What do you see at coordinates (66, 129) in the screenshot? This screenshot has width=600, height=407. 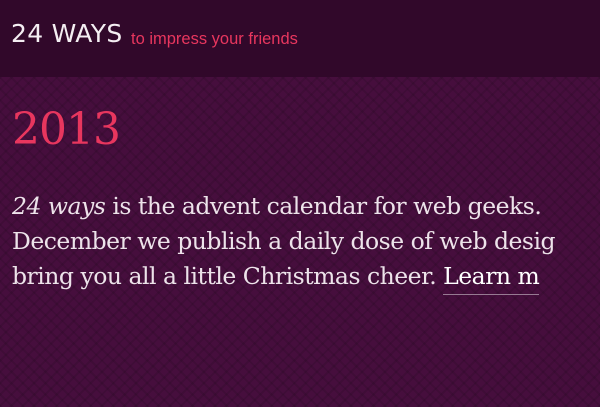 I see `year-heading: 2013` at bounding box center [66, 129].